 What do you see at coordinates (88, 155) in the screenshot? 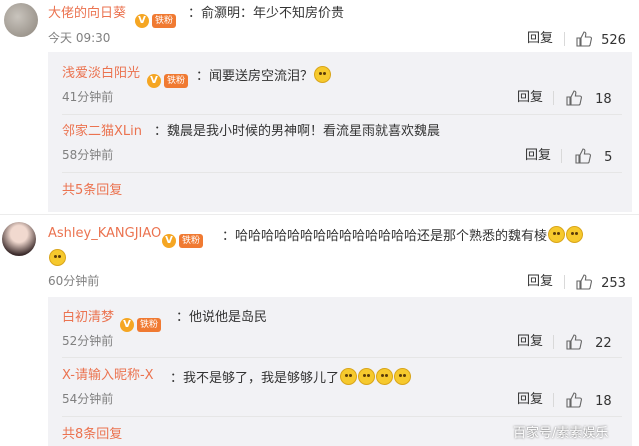
I see `reply-time: 58分钟前` at bounding box center [88, 155].